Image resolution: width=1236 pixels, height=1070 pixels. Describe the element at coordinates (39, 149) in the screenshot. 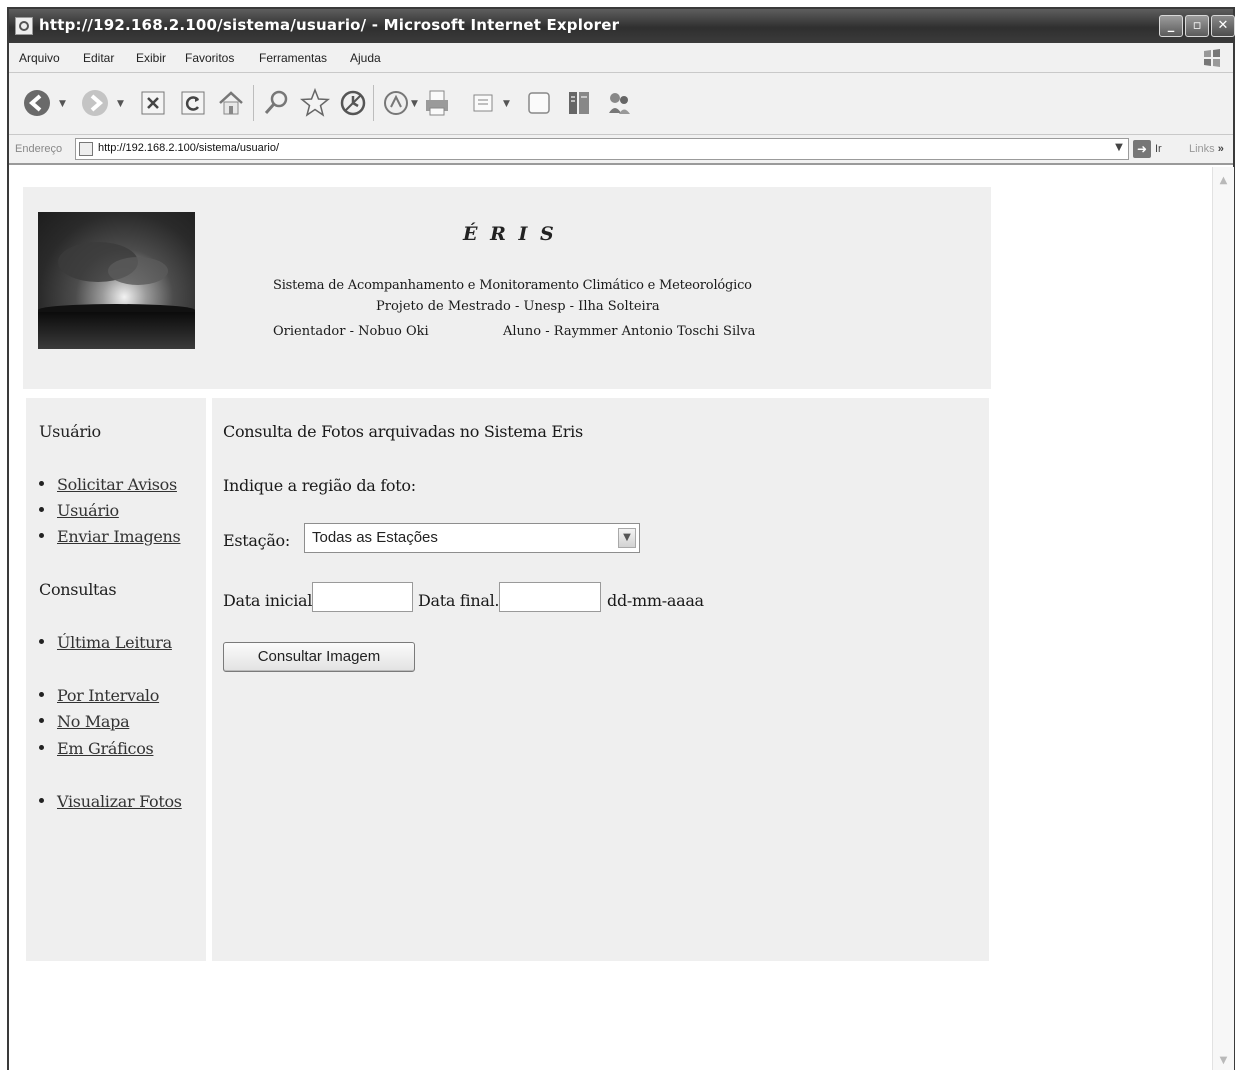

I see `address-label: Endereço` at that location.